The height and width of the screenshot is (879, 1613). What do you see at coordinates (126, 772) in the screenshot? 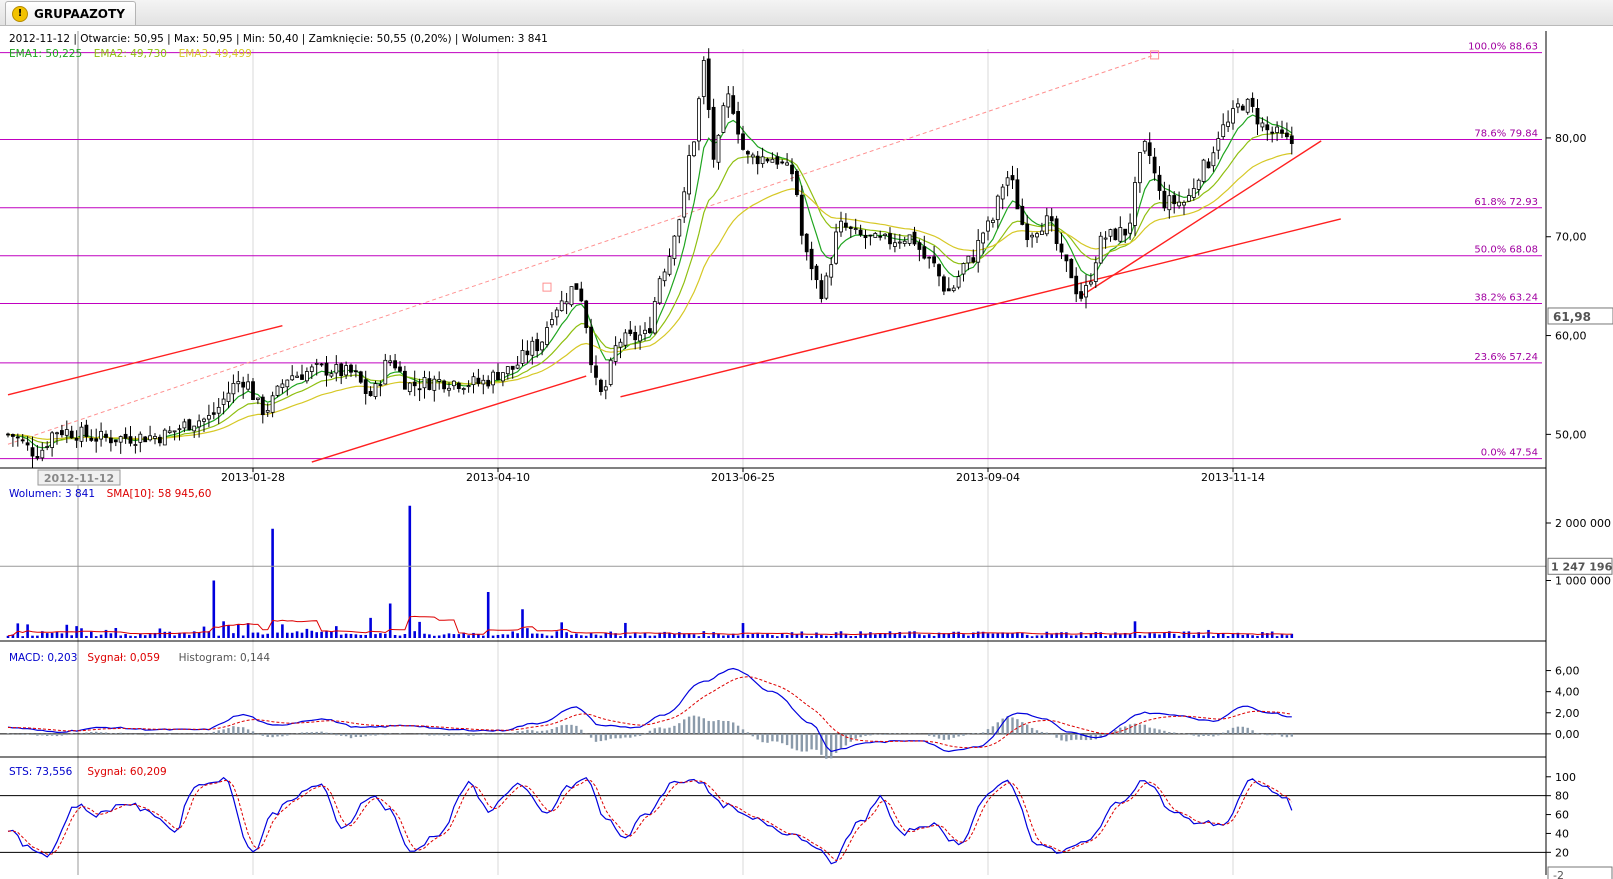
I see `sts-legend-1: Sygnał: 60,209` at bounding box center [126, 772].